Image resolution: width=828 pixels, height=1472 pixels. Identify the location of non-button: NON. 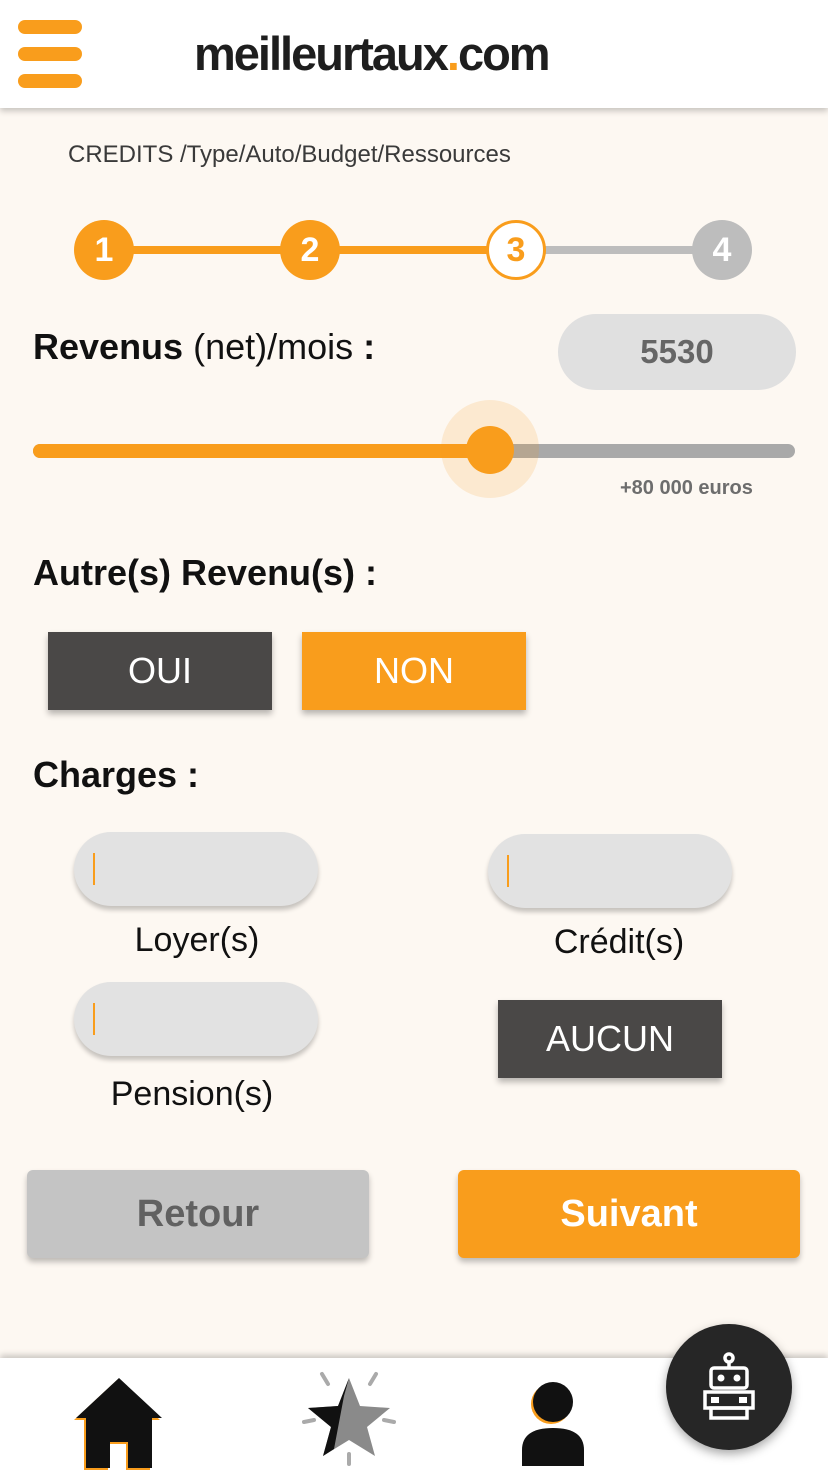
(414, 671).